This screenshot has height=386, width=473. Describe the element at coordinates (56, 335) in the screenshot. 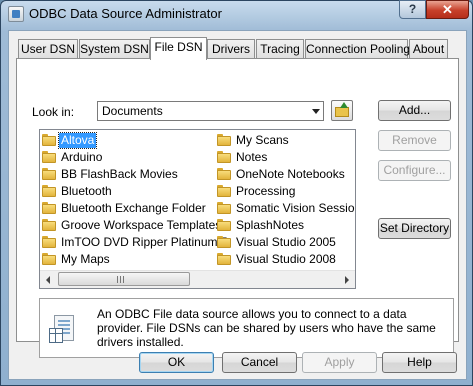

I see `table-icon` at that location.